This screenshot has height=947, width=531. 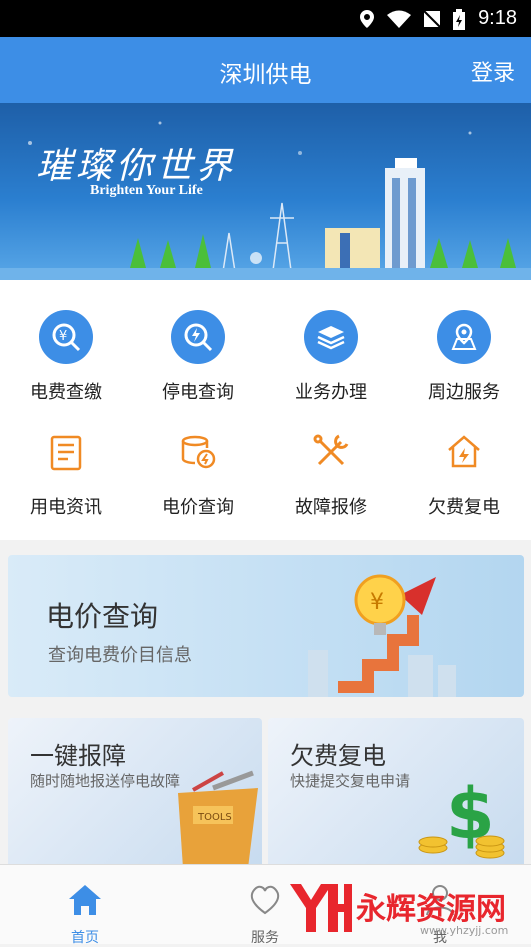 I want to click on watermark-text: 永辉资源网, so click(x=431, y=909).